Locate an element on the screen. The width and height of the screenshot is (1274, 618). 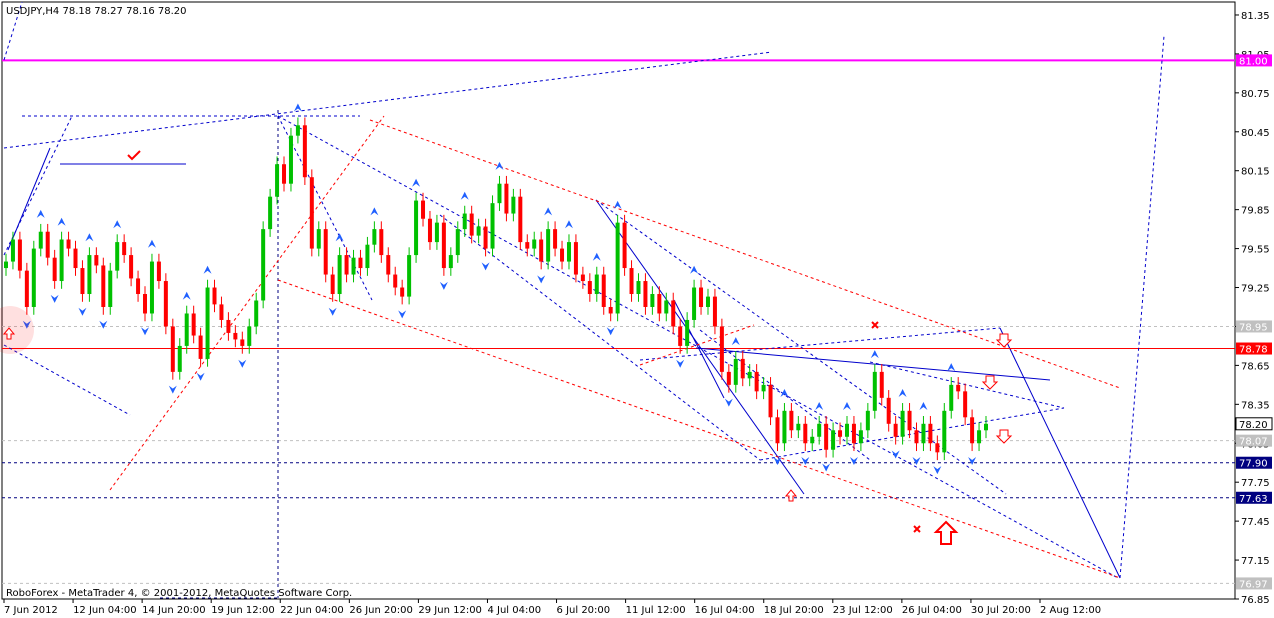
x-tick-label: 19 Jun 12:00 is located at coordinates (243, 610).